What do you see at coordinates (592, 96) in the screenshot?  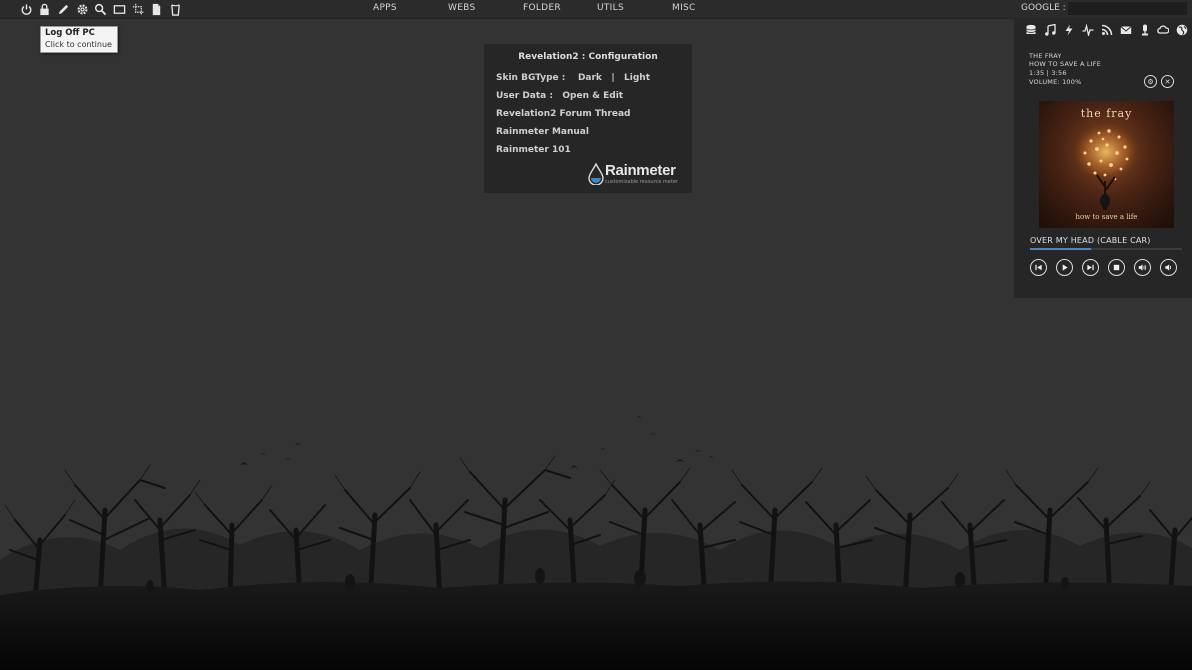 I see `user-data-open-edit-link: Open & Edit` at bounding box center [592, 96].